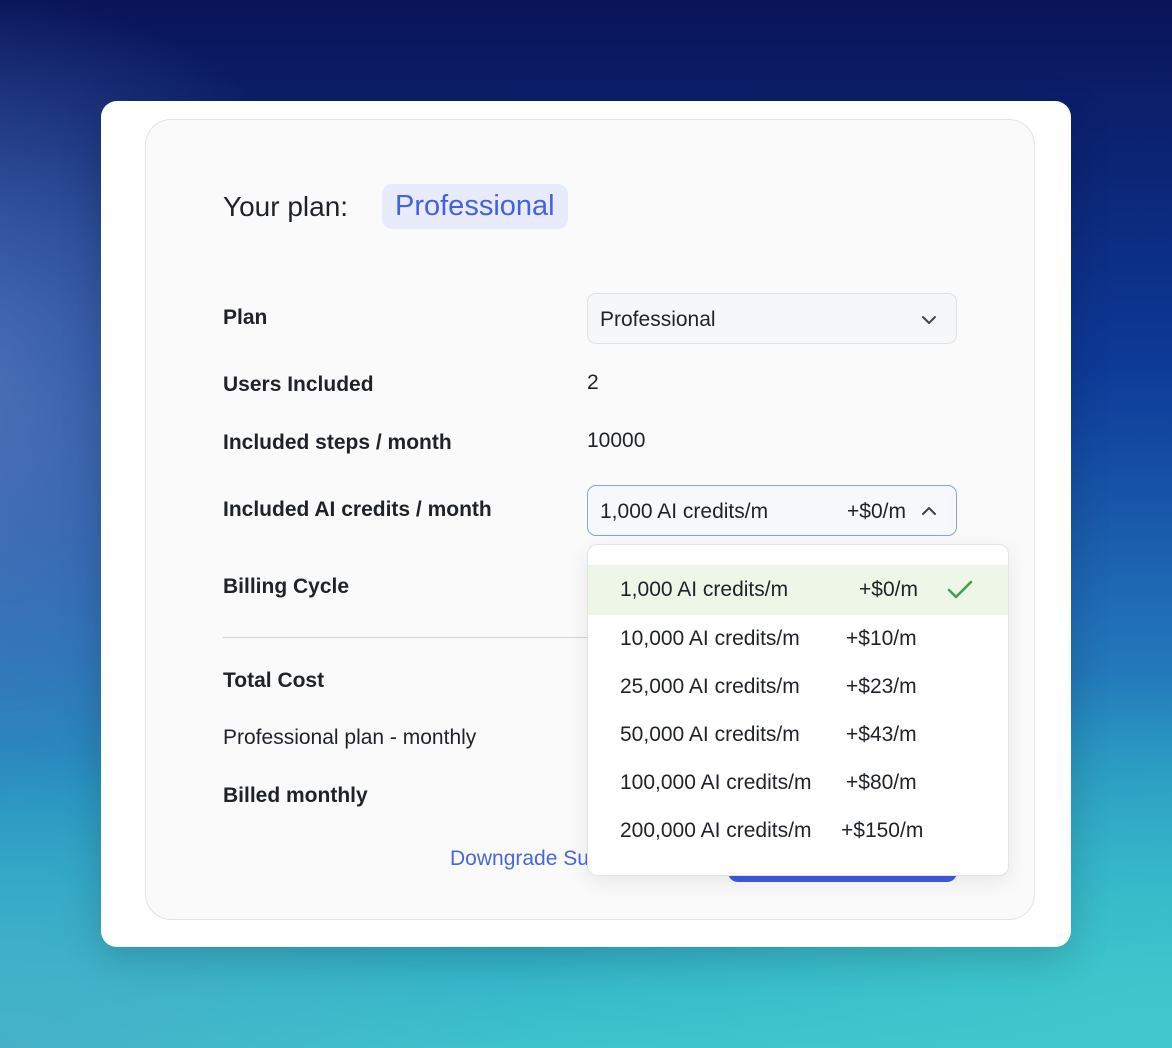 The height and width of the screenshot is (1048, 1172). I want to click on billing-cycle-label: Billing Cycle, so click(286, 586).